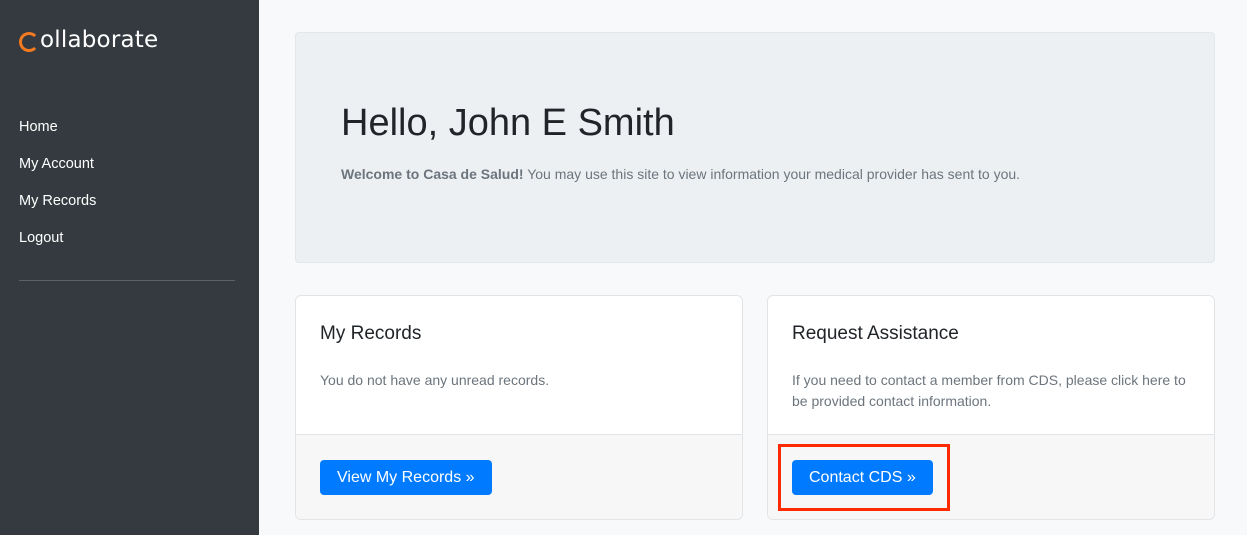  I want to click on view-my-records-button: View My Records », so click(406, 477).